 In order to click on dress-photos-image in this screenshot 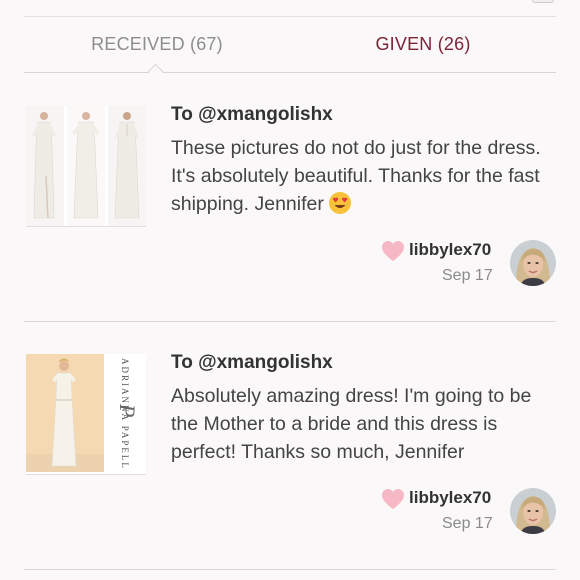, I will do `click(86, 166)`.